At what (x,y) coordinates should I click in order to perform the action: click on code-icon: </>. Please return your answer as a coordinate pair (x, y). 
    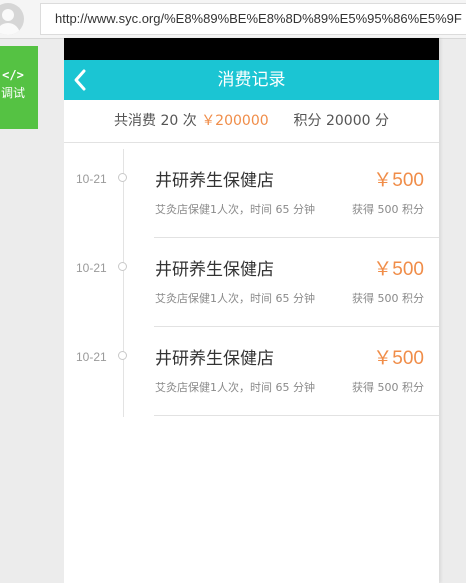
    Looking at the image, I should click on (13, 75).